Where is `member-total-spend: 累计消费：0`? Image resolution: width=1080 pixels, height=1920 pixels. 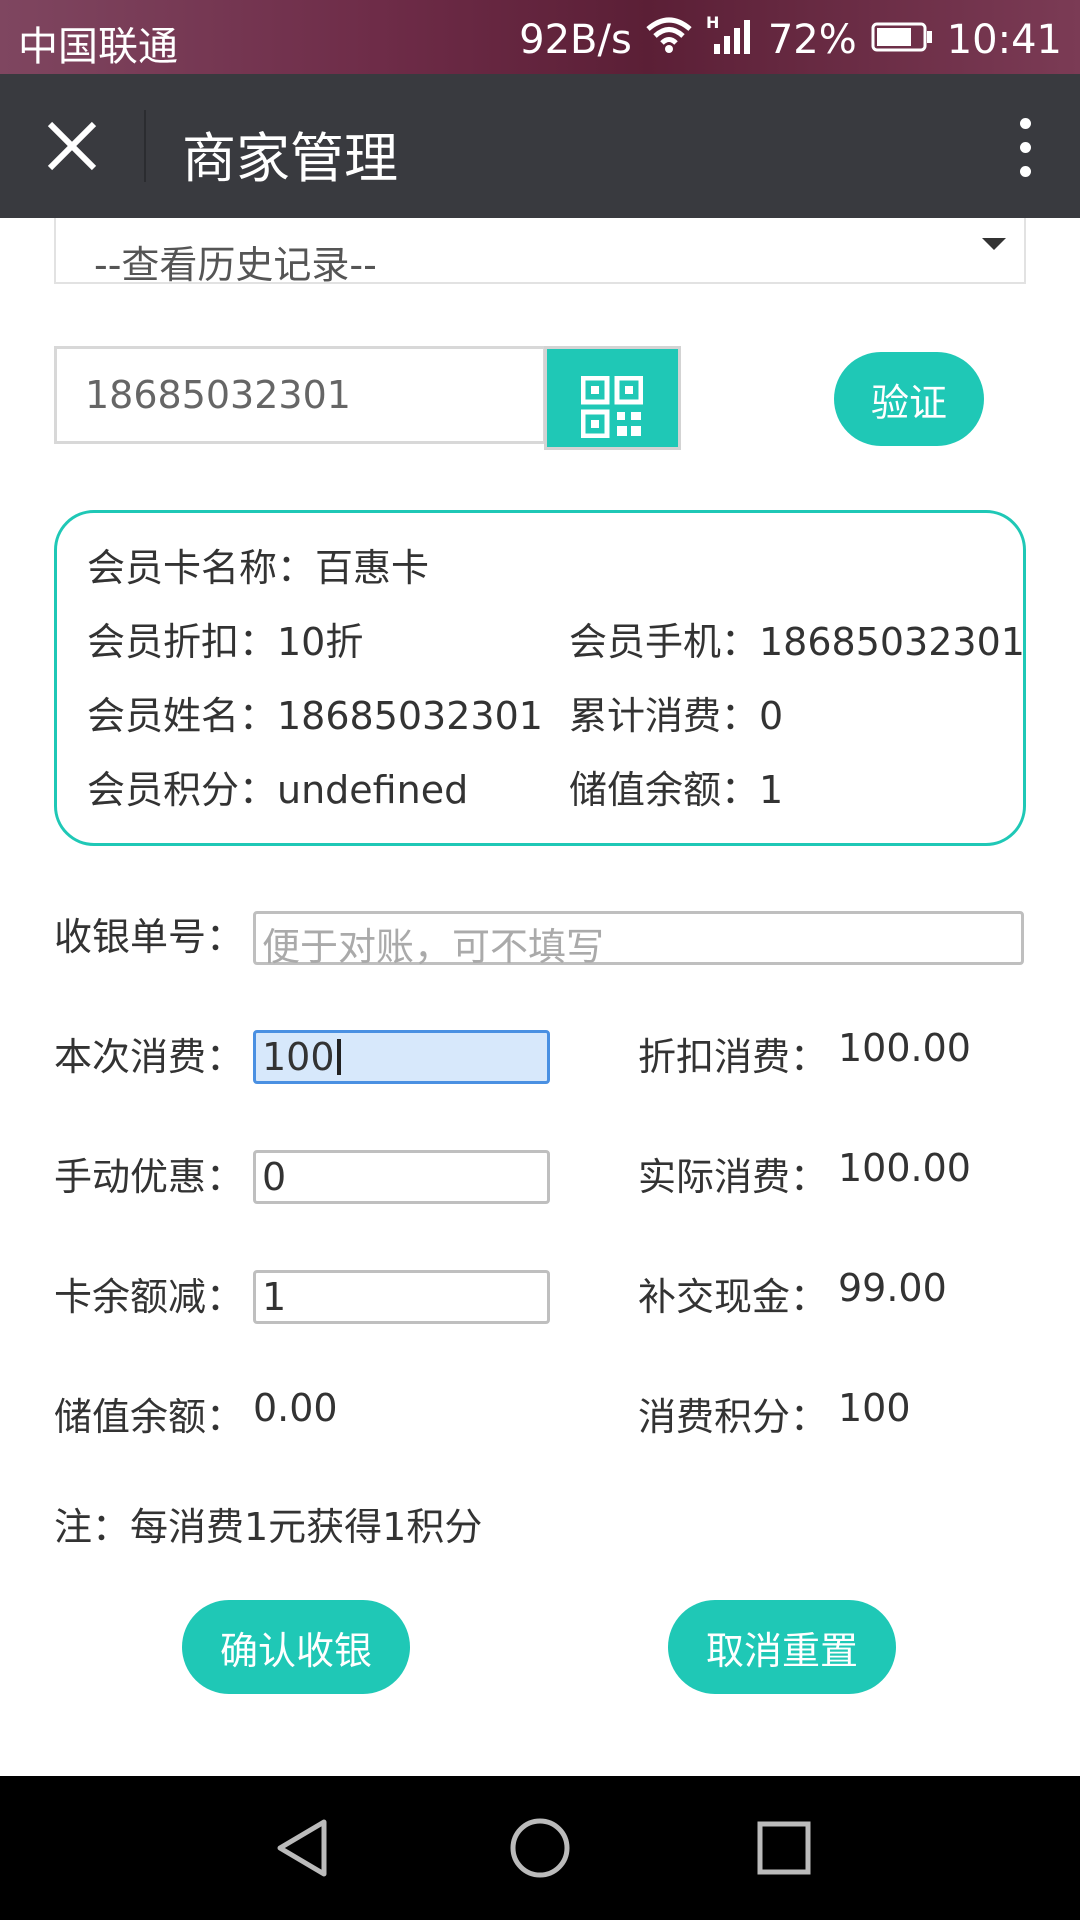 member-total-spend: 累计消费：0 is located at coordinates (676, 716).